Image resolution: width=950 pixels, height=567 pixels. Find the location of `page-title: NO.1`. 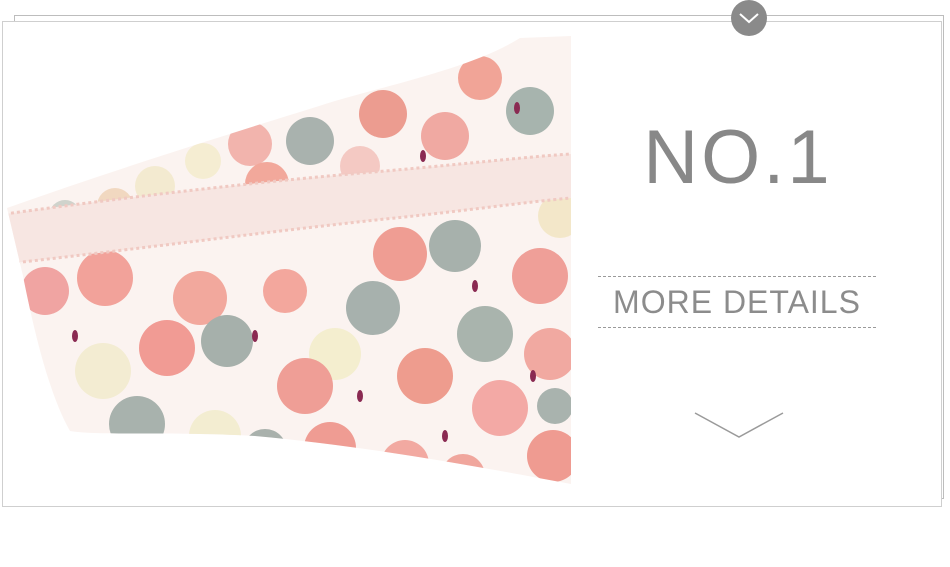

page-title: NO.1 is located at coordinates (738, 157).